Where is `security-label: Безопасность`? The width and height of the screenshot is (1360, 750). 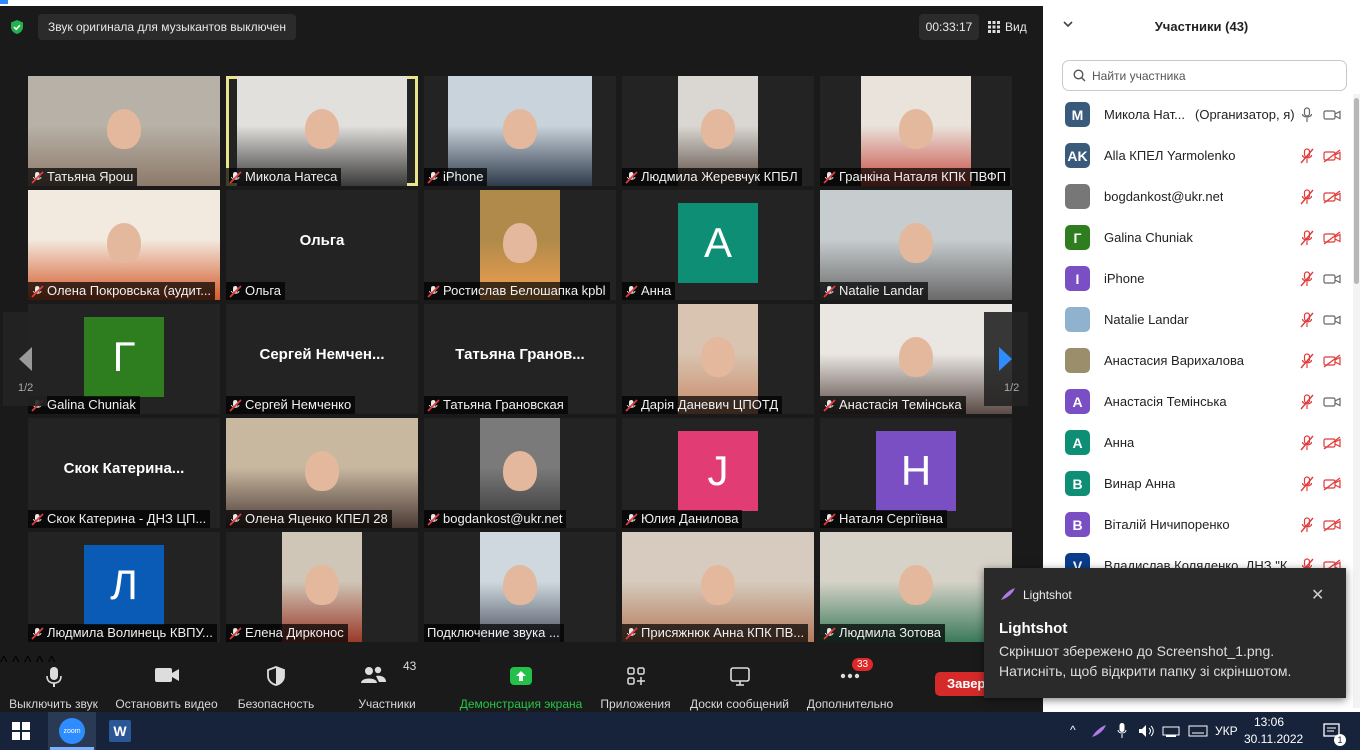 security-label: Безопасность is located at coordinates (276, 704).